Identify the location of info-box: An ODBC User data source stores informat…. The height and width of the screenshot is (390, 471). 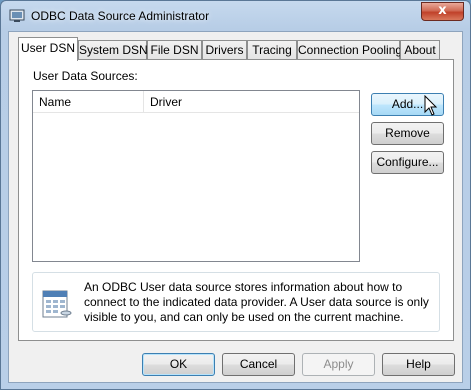
(236, 302).